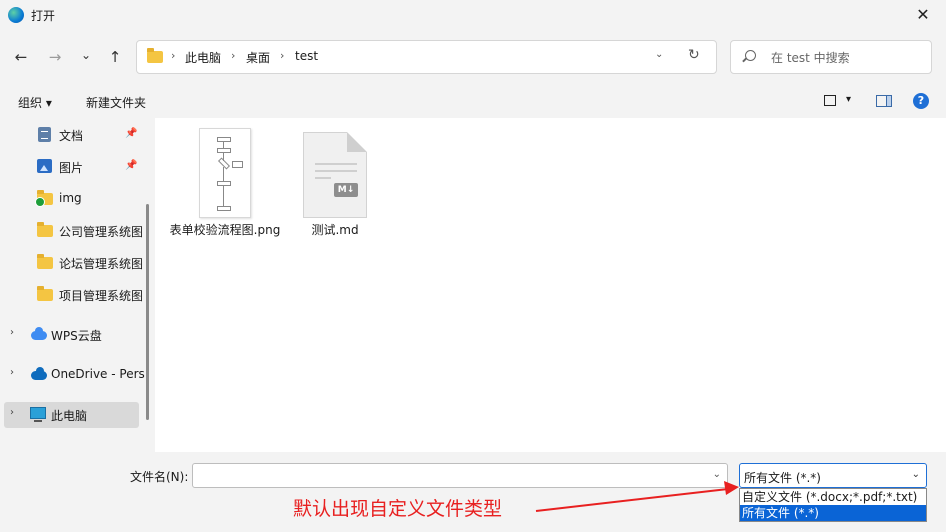 The height and width of the screenshot is (532, 946). I want to click on sidebar-scrollbar, so click(147, 312).